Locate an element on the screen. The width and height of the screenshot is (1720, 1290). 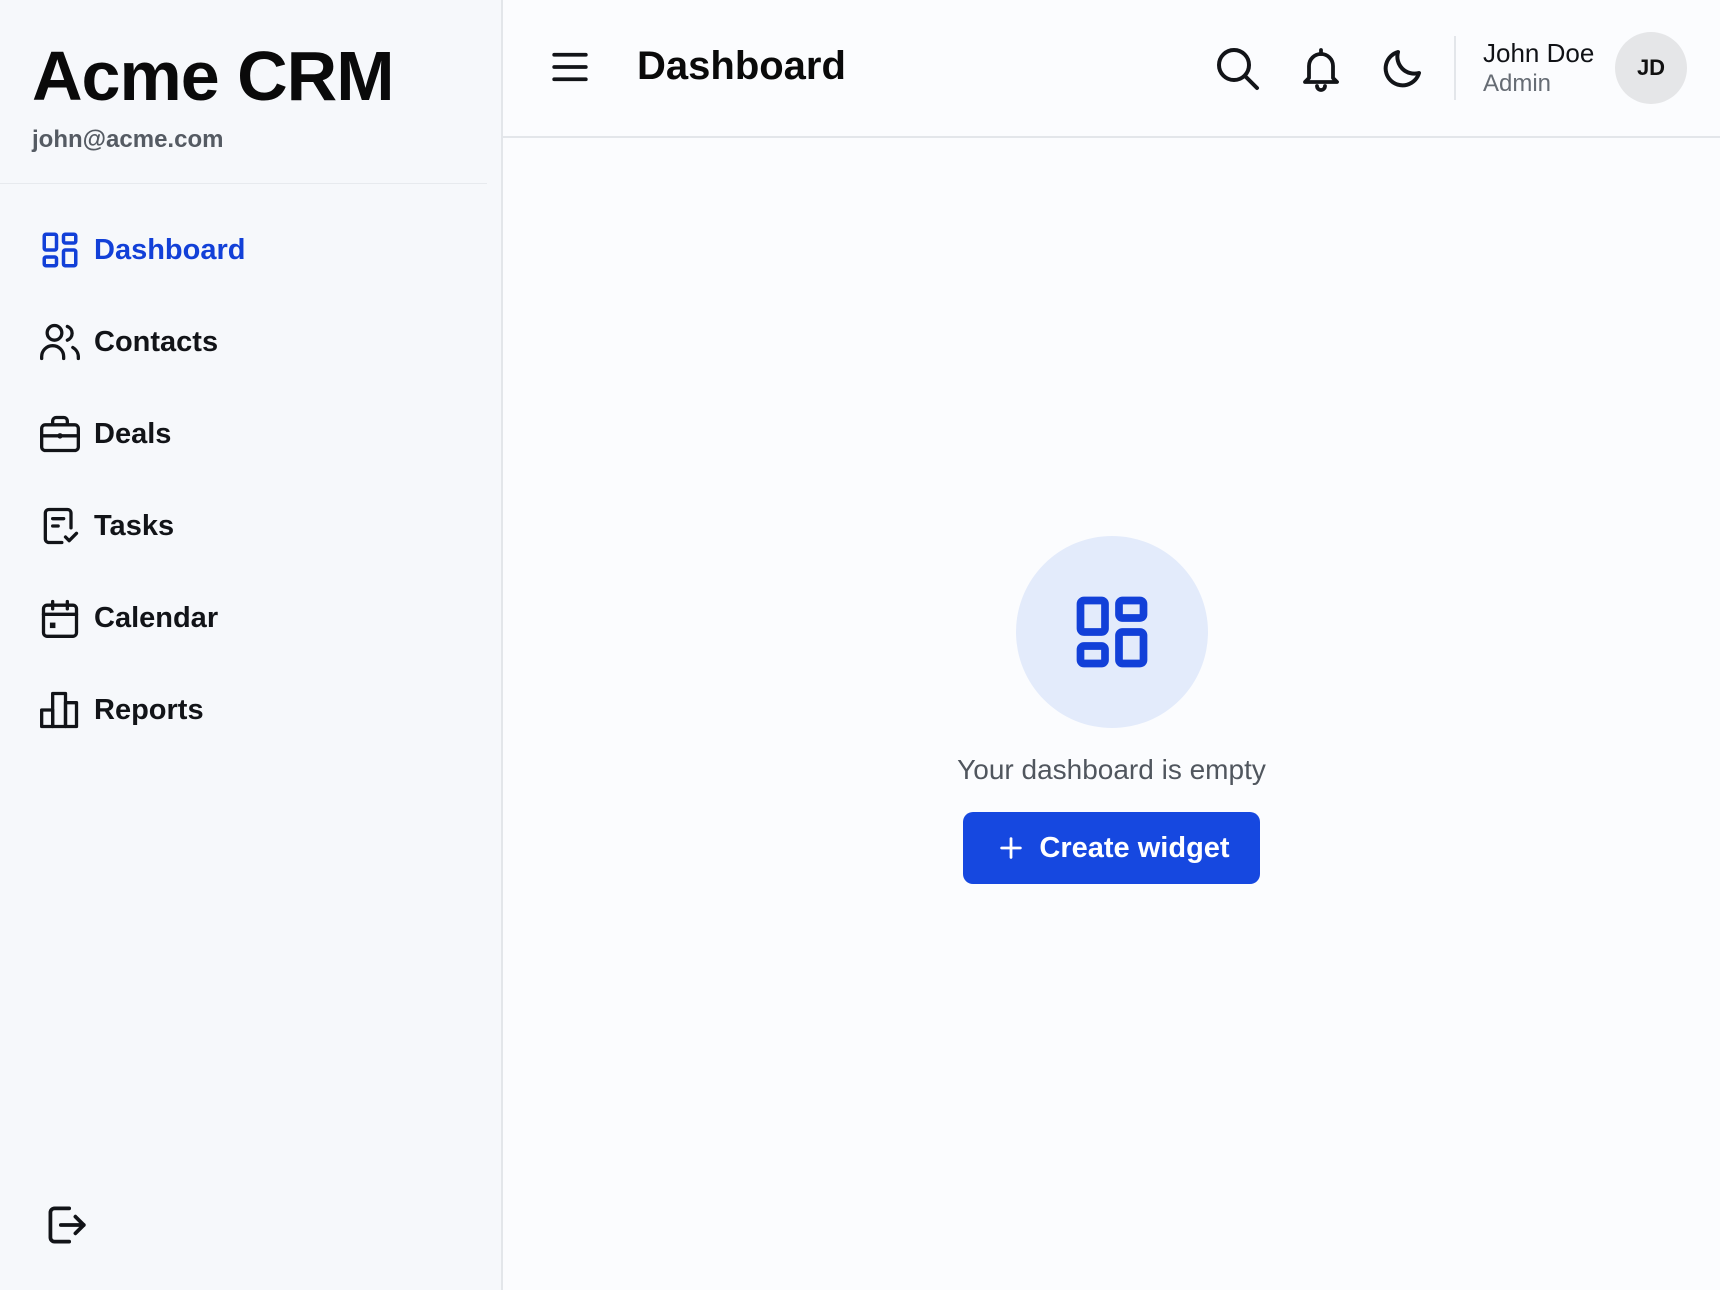
sidebar-item-label: Calendar is located at coordinates (156, 617).